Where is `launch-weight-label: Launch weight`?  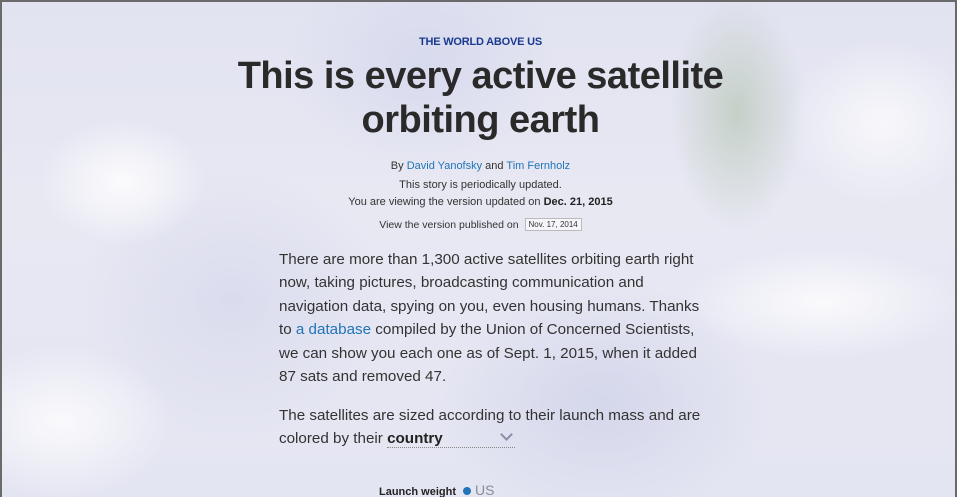
launch-weight-label: Launch weight is located at coordinates (417, 491).